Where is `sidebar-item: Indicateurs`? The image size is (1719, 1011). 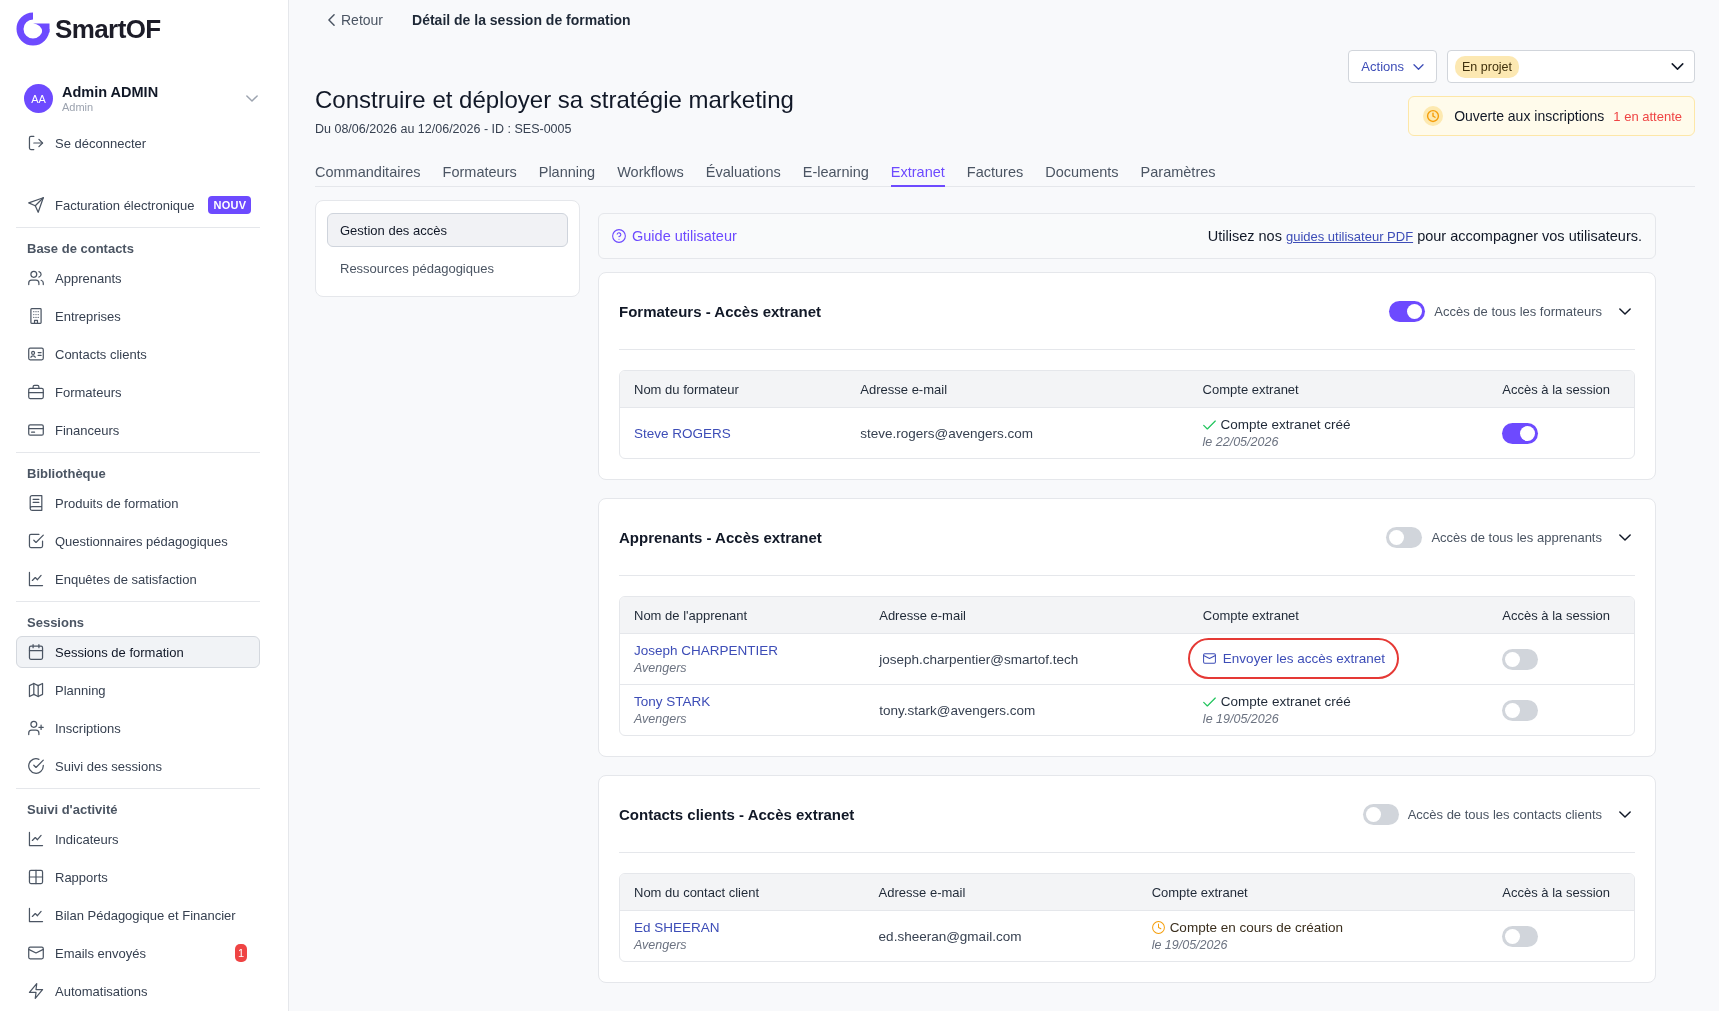 sidebar-item: Indicateurs is located at coordinates (138, 839).